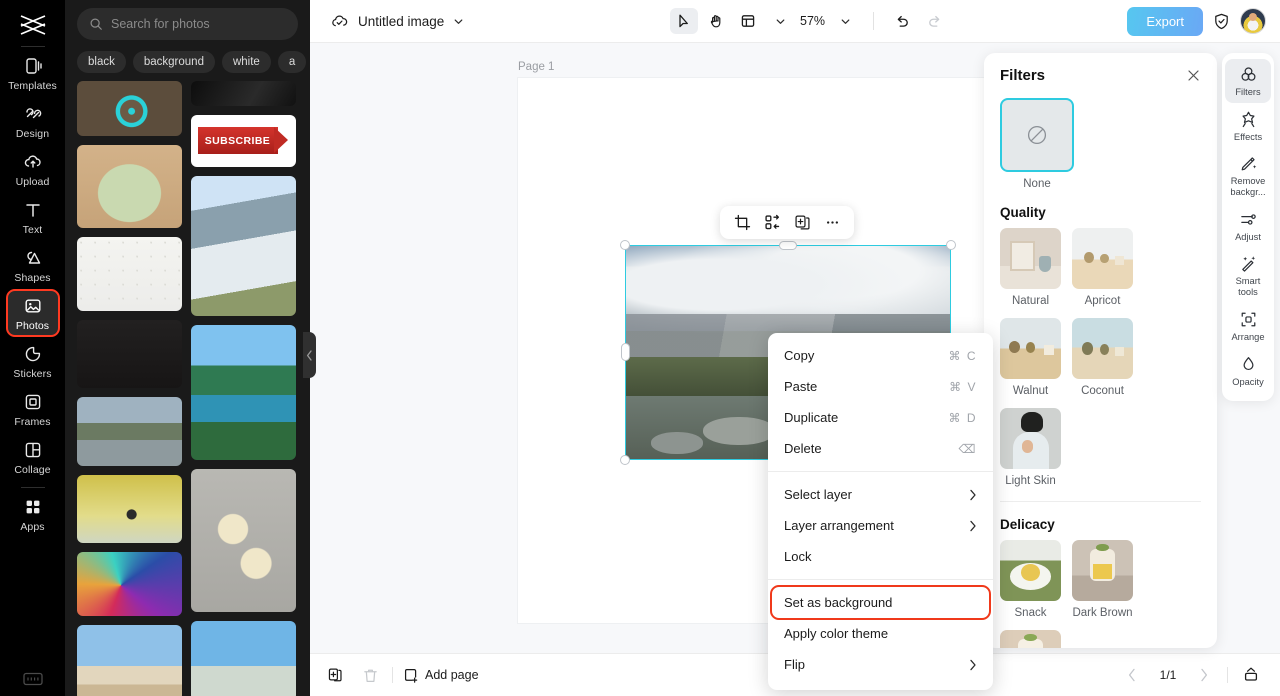  Describe the element at coordinates (33, 361) in the screenshot. I see `sidebar-item-stickers: Stickers` at that location.